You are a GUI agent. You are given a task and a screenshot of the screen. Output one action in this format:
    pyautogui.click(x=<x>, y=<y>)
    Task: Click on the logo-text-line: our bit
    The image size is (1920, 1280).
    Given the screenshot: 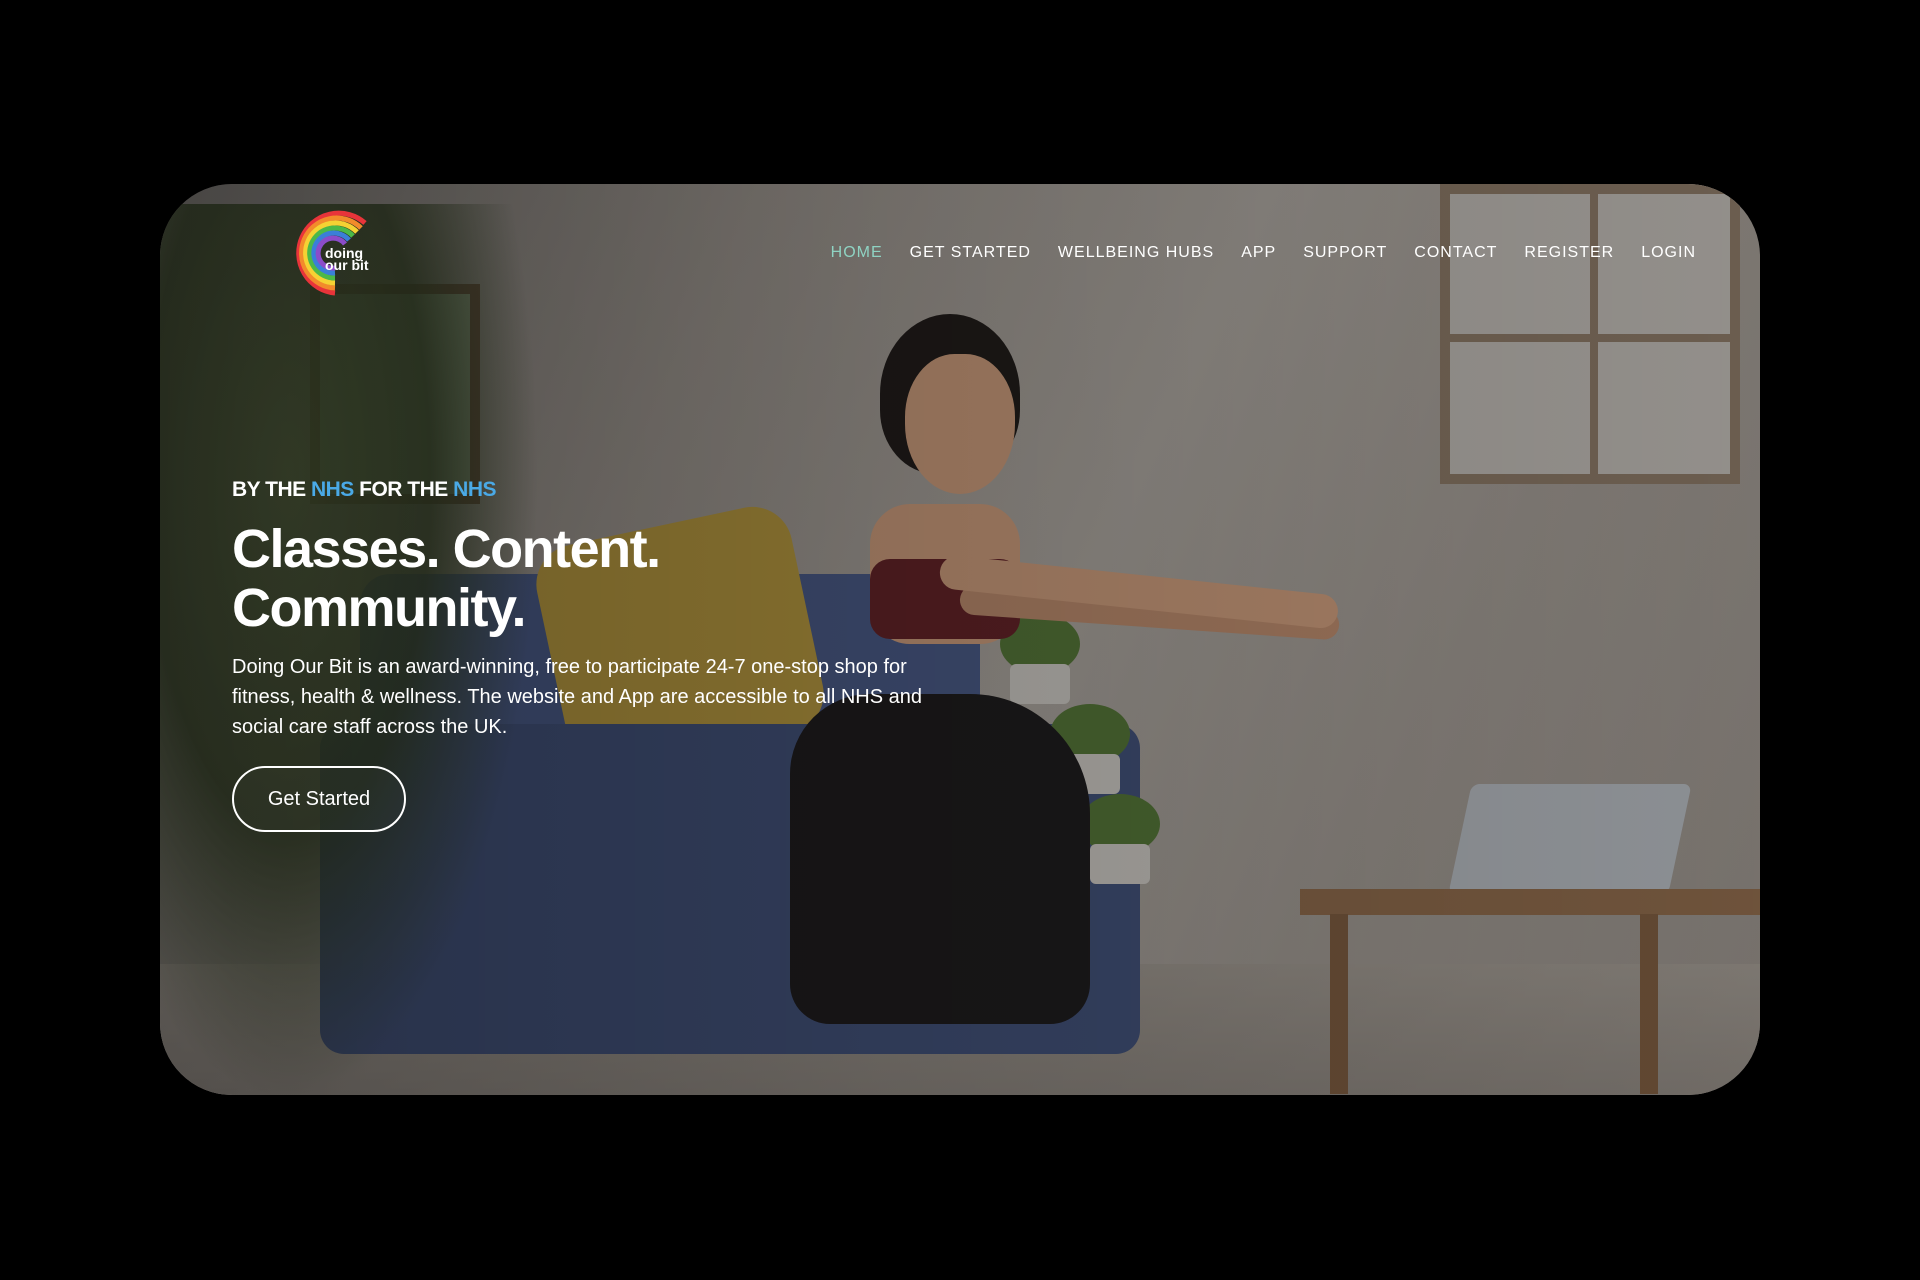 What is the action you would take?
    pyautogui.click(x=347, y=265)
    